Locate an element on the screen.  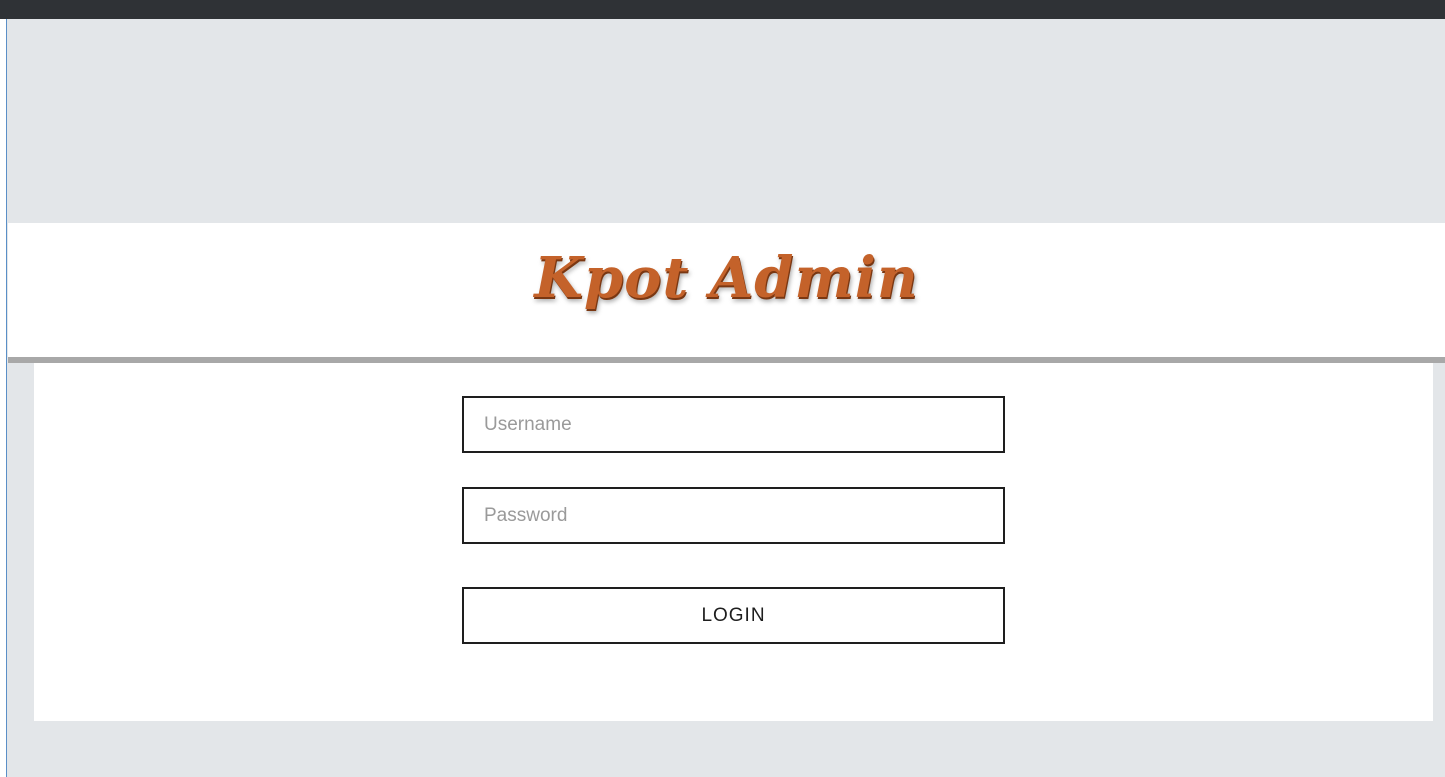
password-input is located at coordinates (733, 515).